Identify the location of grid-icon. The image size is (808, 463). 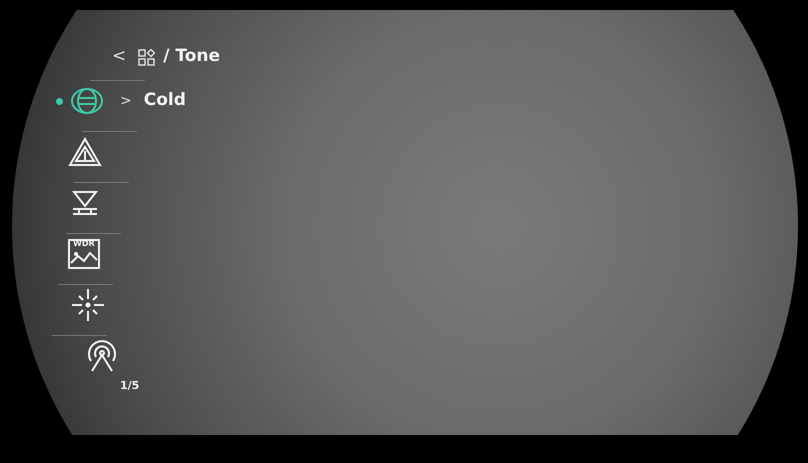
(147, 57).